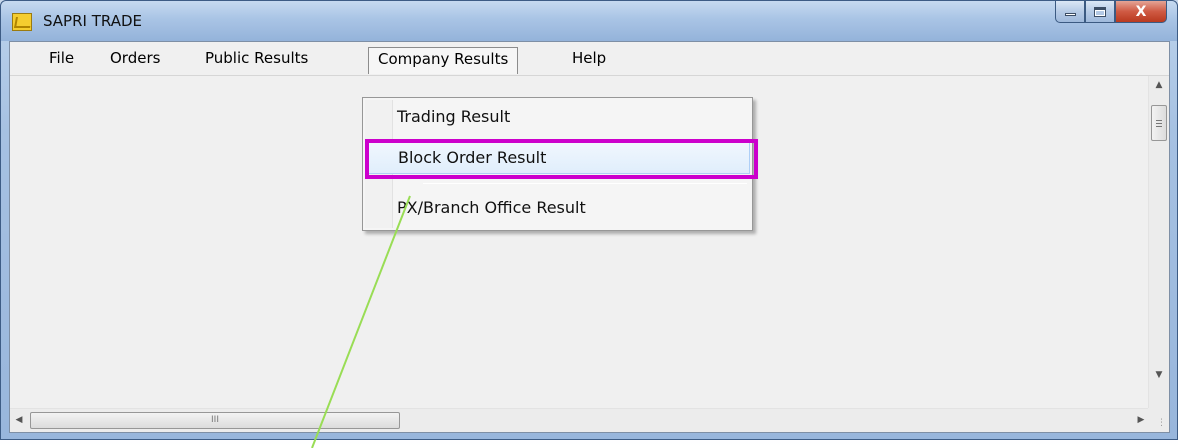 Image resolution: width=1178 pixels, height=448 pixels. I want to click on menu-item-px-branch-office-result: PX/Branch Office Result, so click(557, 208).